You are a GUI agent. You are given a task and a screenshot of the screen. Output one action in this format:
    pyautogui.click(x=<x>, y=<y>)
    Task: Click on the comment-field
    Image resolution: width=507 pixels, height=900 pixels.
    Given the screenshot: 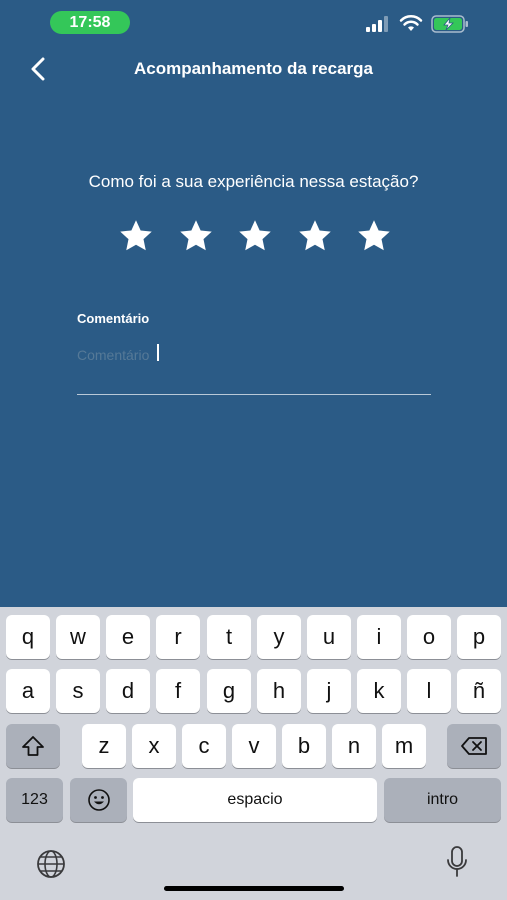 What is the action you would take?
    pyautogui.click(x=254, y=366)
    